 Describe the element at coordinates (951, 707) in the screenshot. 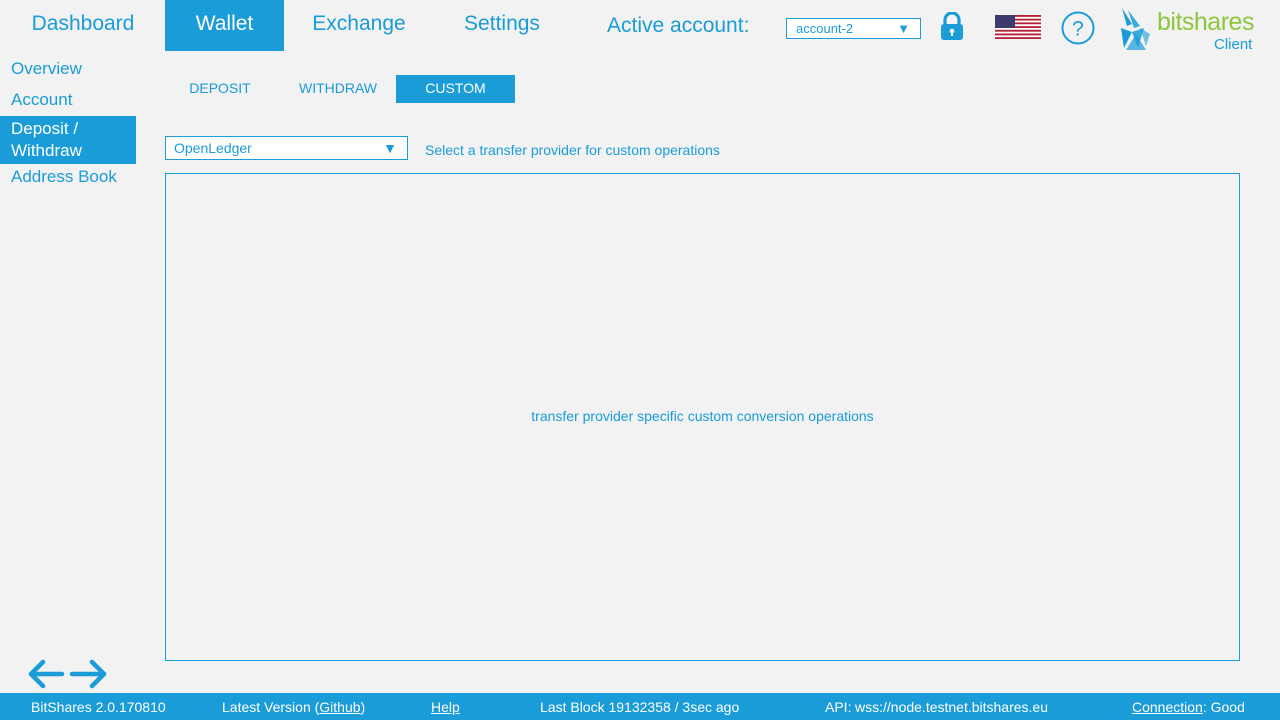

I see `api-endpoint: wss://node.testnet.bitshares.eu` at that location.